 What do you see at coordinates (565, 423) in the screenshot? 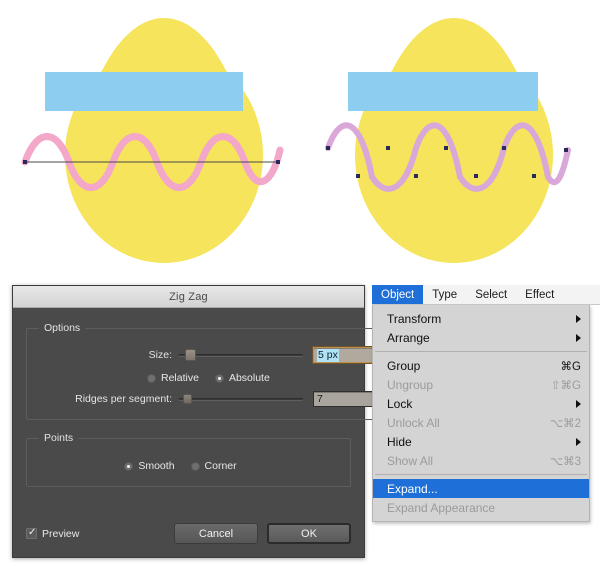
I see `menu-item-shortcut: ⌥⌘2` at bounding box center [565, 423].